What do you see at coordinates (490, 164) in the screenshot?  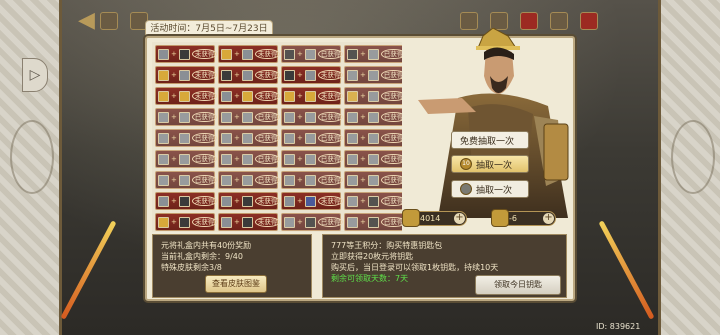 I see `ten-pull-button: 10 抽取一次` at bounding box center [490, 164].